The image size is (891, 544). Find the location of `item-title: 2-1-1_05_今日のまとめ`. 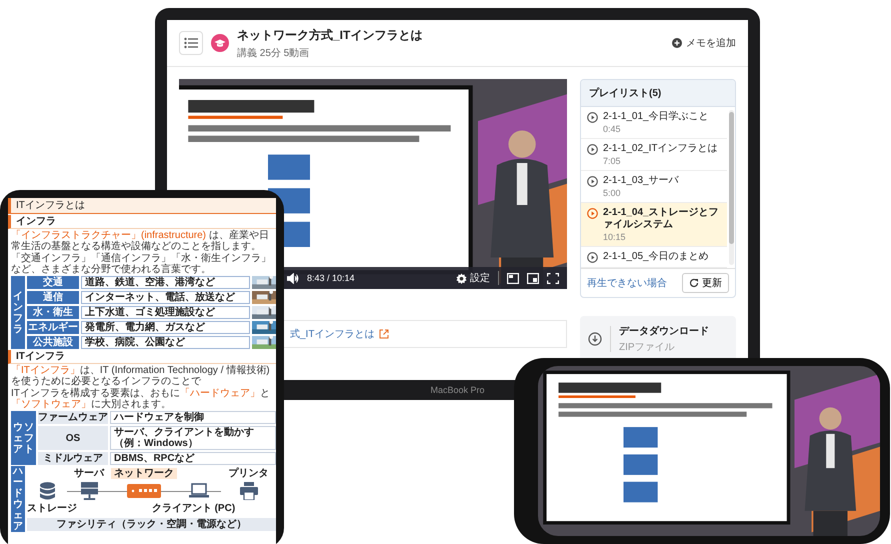

item-title: 2-1-1_05_今日のまとめ is located at coordinates (656, 257).